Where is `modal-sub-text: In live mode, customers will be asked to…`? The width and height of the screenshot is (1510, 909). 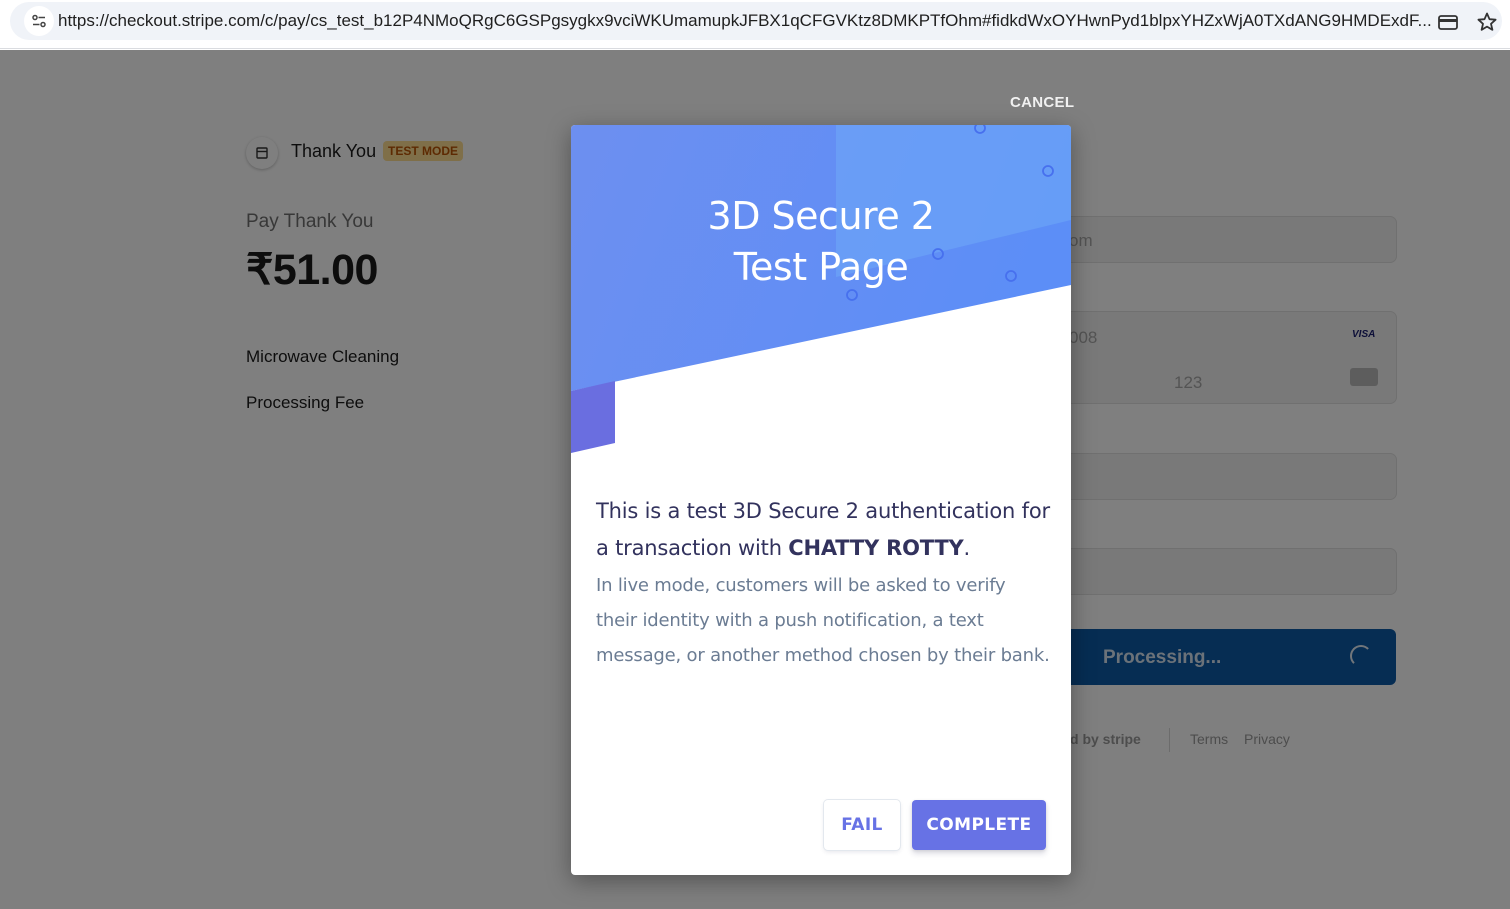
modal-sub-text: In live mode, customers will be asked to… is located at coordinates (823, 620).